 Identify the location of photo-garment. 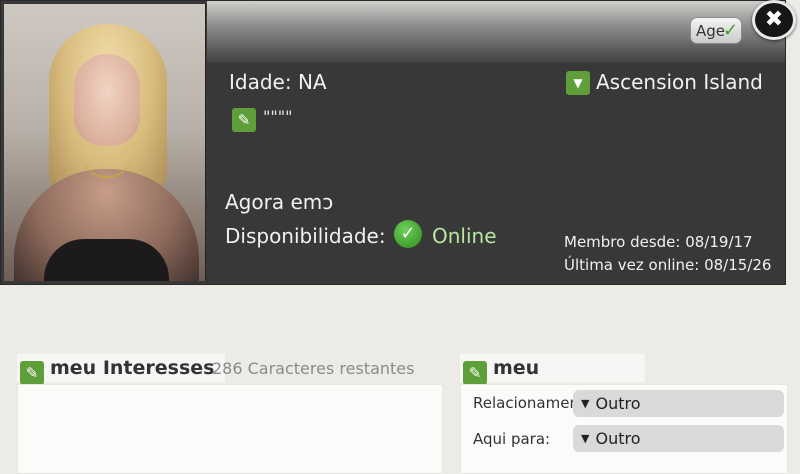
(106, 260).